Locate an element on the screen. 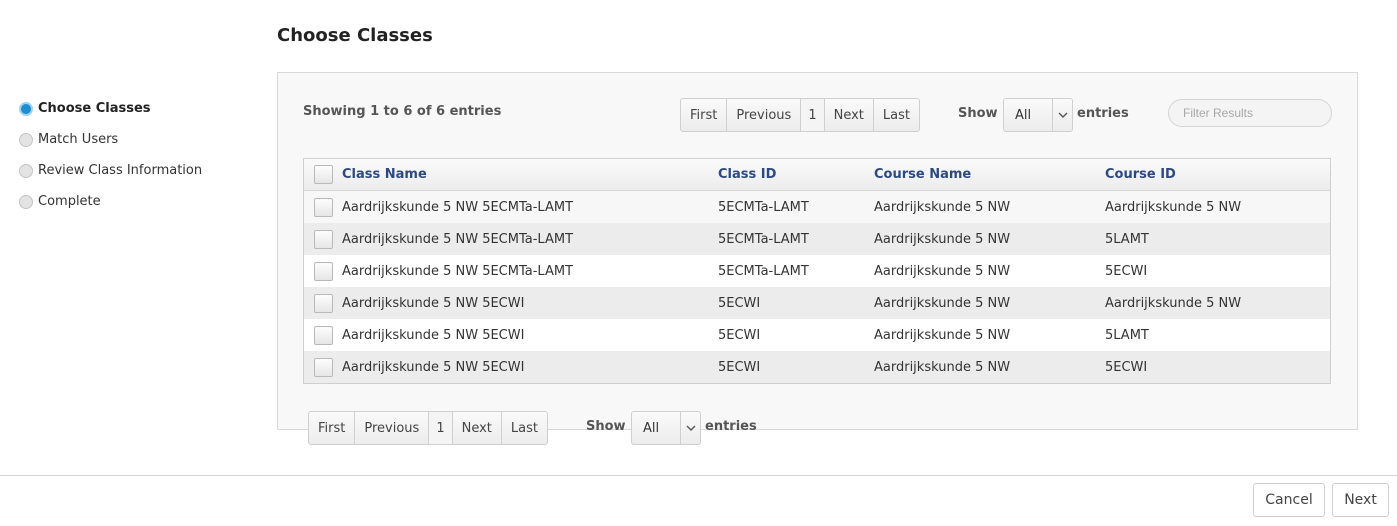  step-match-users: Match Users is located at coordinates (110, 139).